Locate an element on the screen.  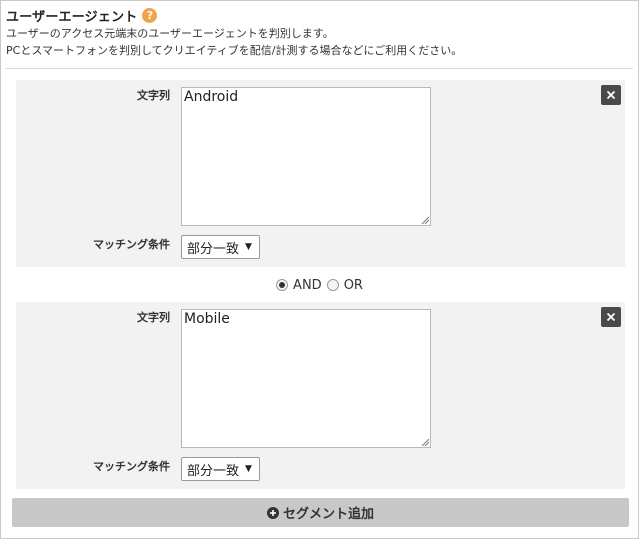
add-segment-label: セグメント追加 is located at coordinates (328, 514).